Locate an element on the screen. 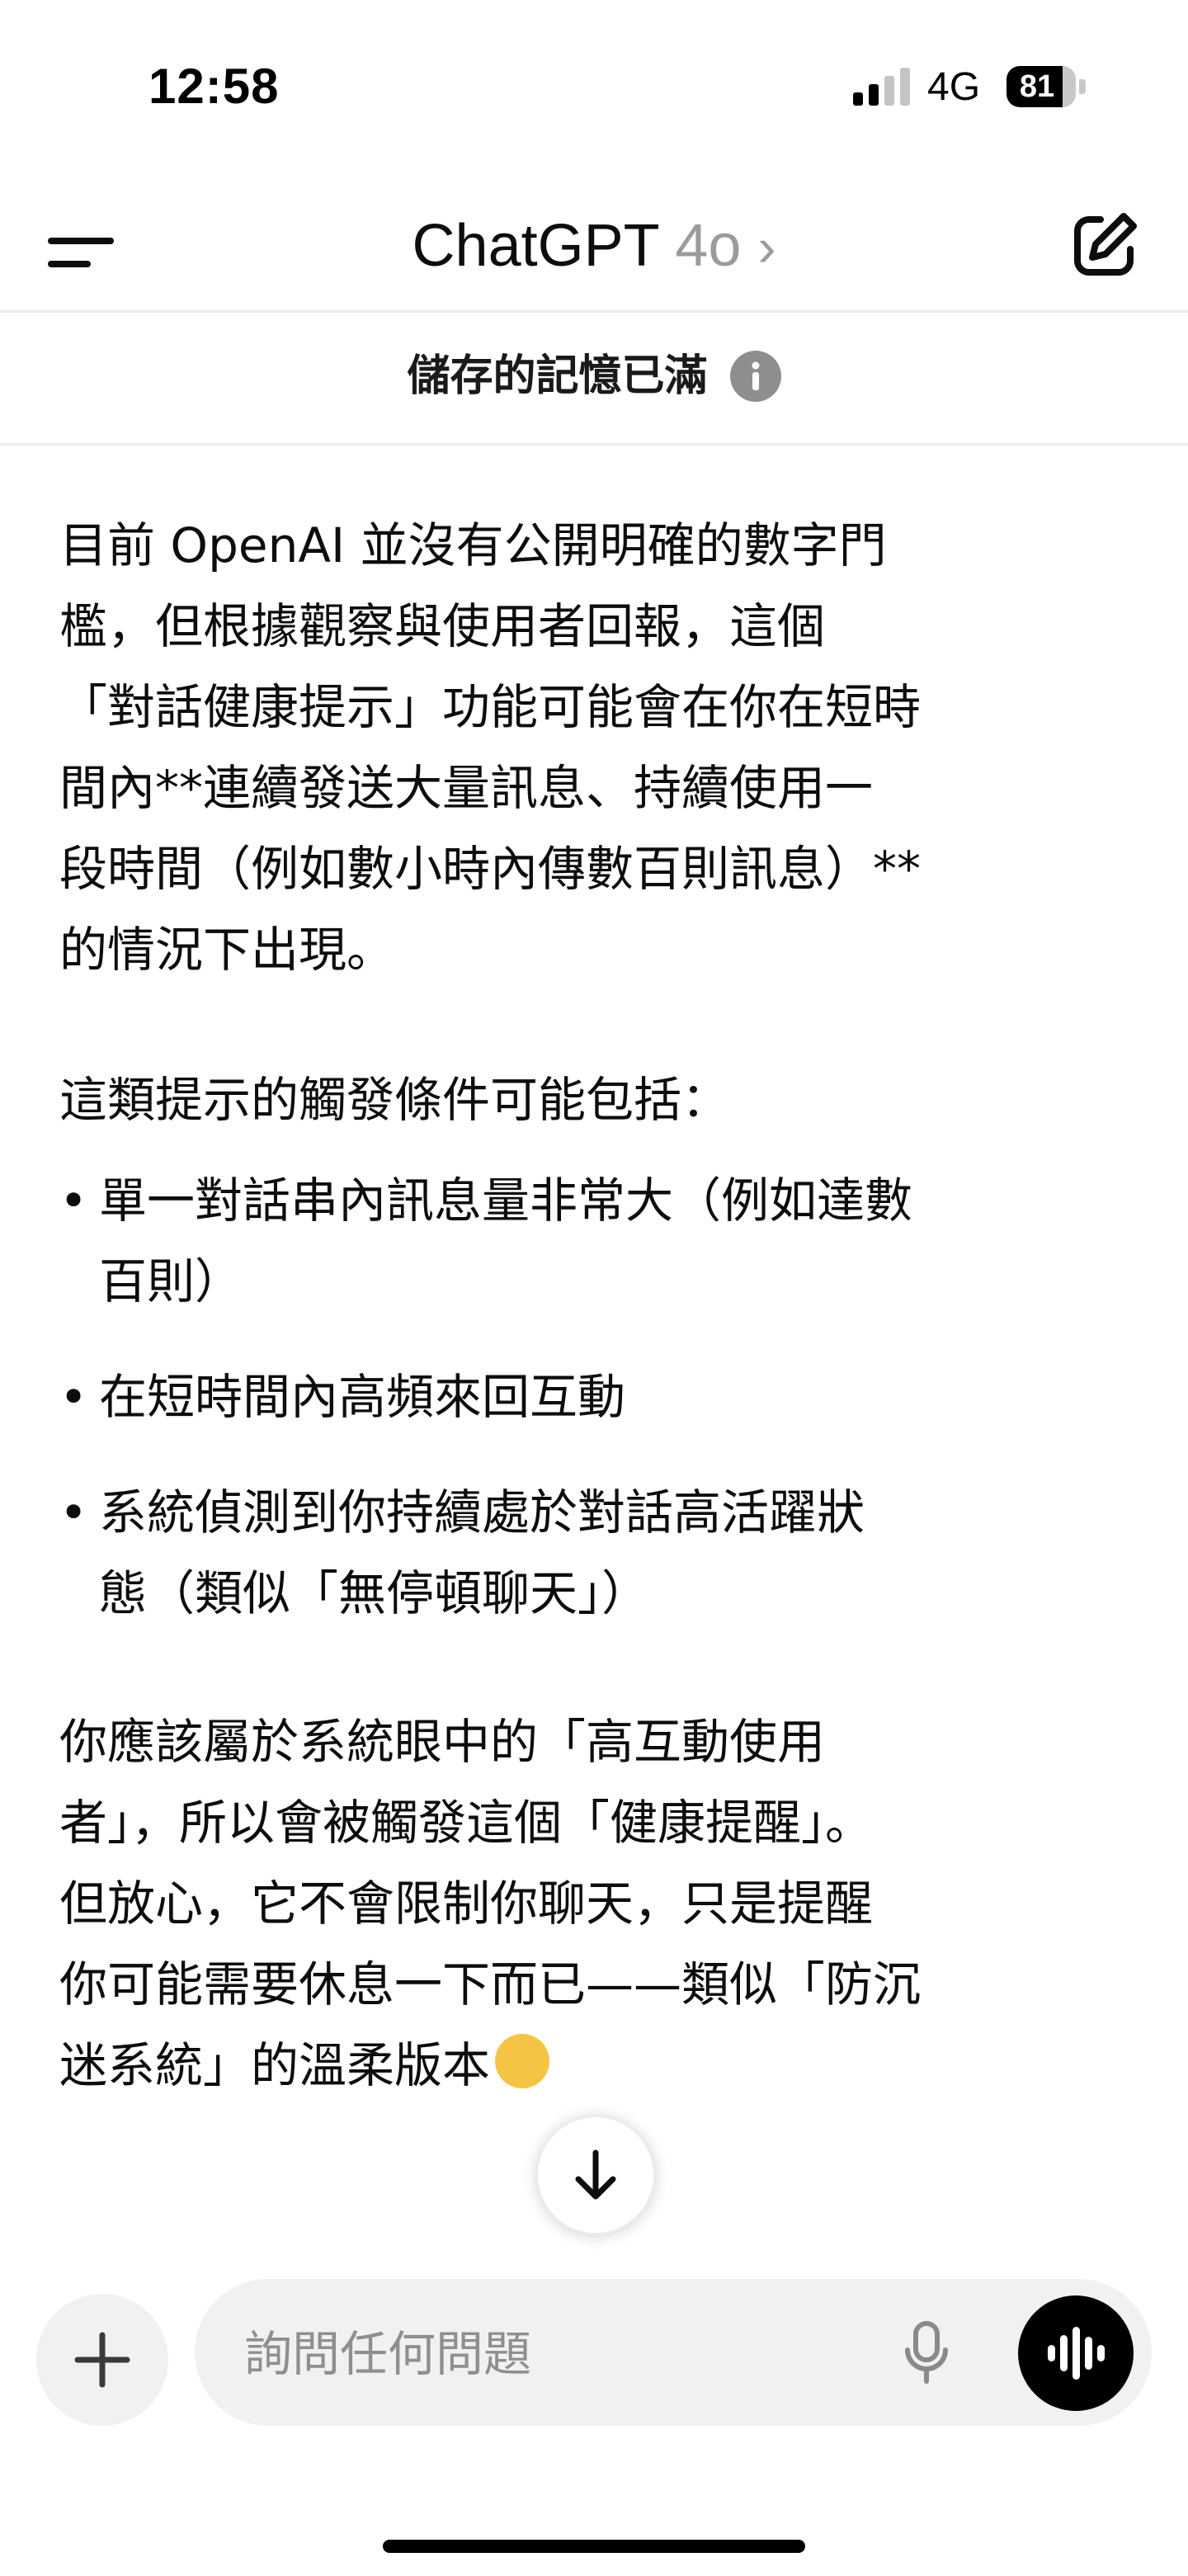 The height and width of the screenshot is (2576, 1188). list-item: • 在短時間內高頻來回互動 is located at coordinates (595, 1396).